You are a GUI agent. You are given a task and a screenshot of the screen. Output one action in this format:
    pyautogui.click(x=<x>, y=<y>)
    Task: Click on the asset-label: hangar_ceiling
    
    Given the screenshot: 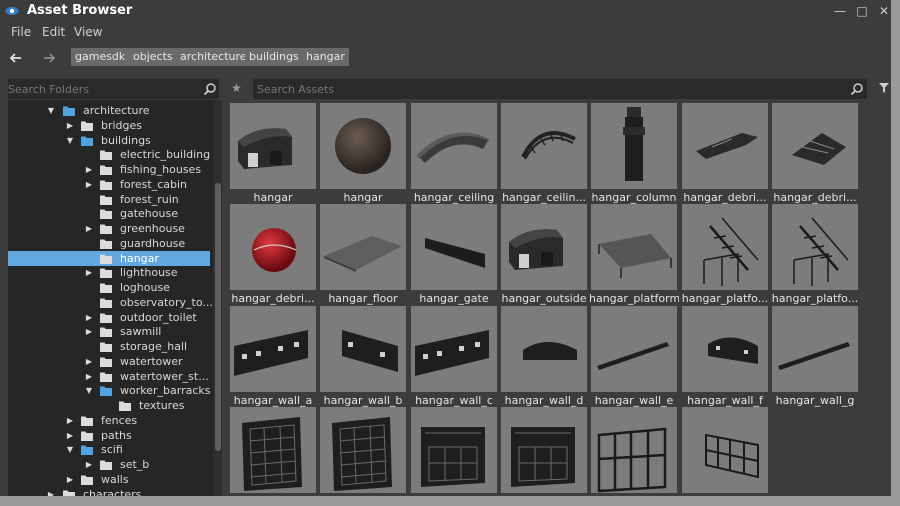 What is the action you would take?
    pyautogui.click(x=454, y=197)
    